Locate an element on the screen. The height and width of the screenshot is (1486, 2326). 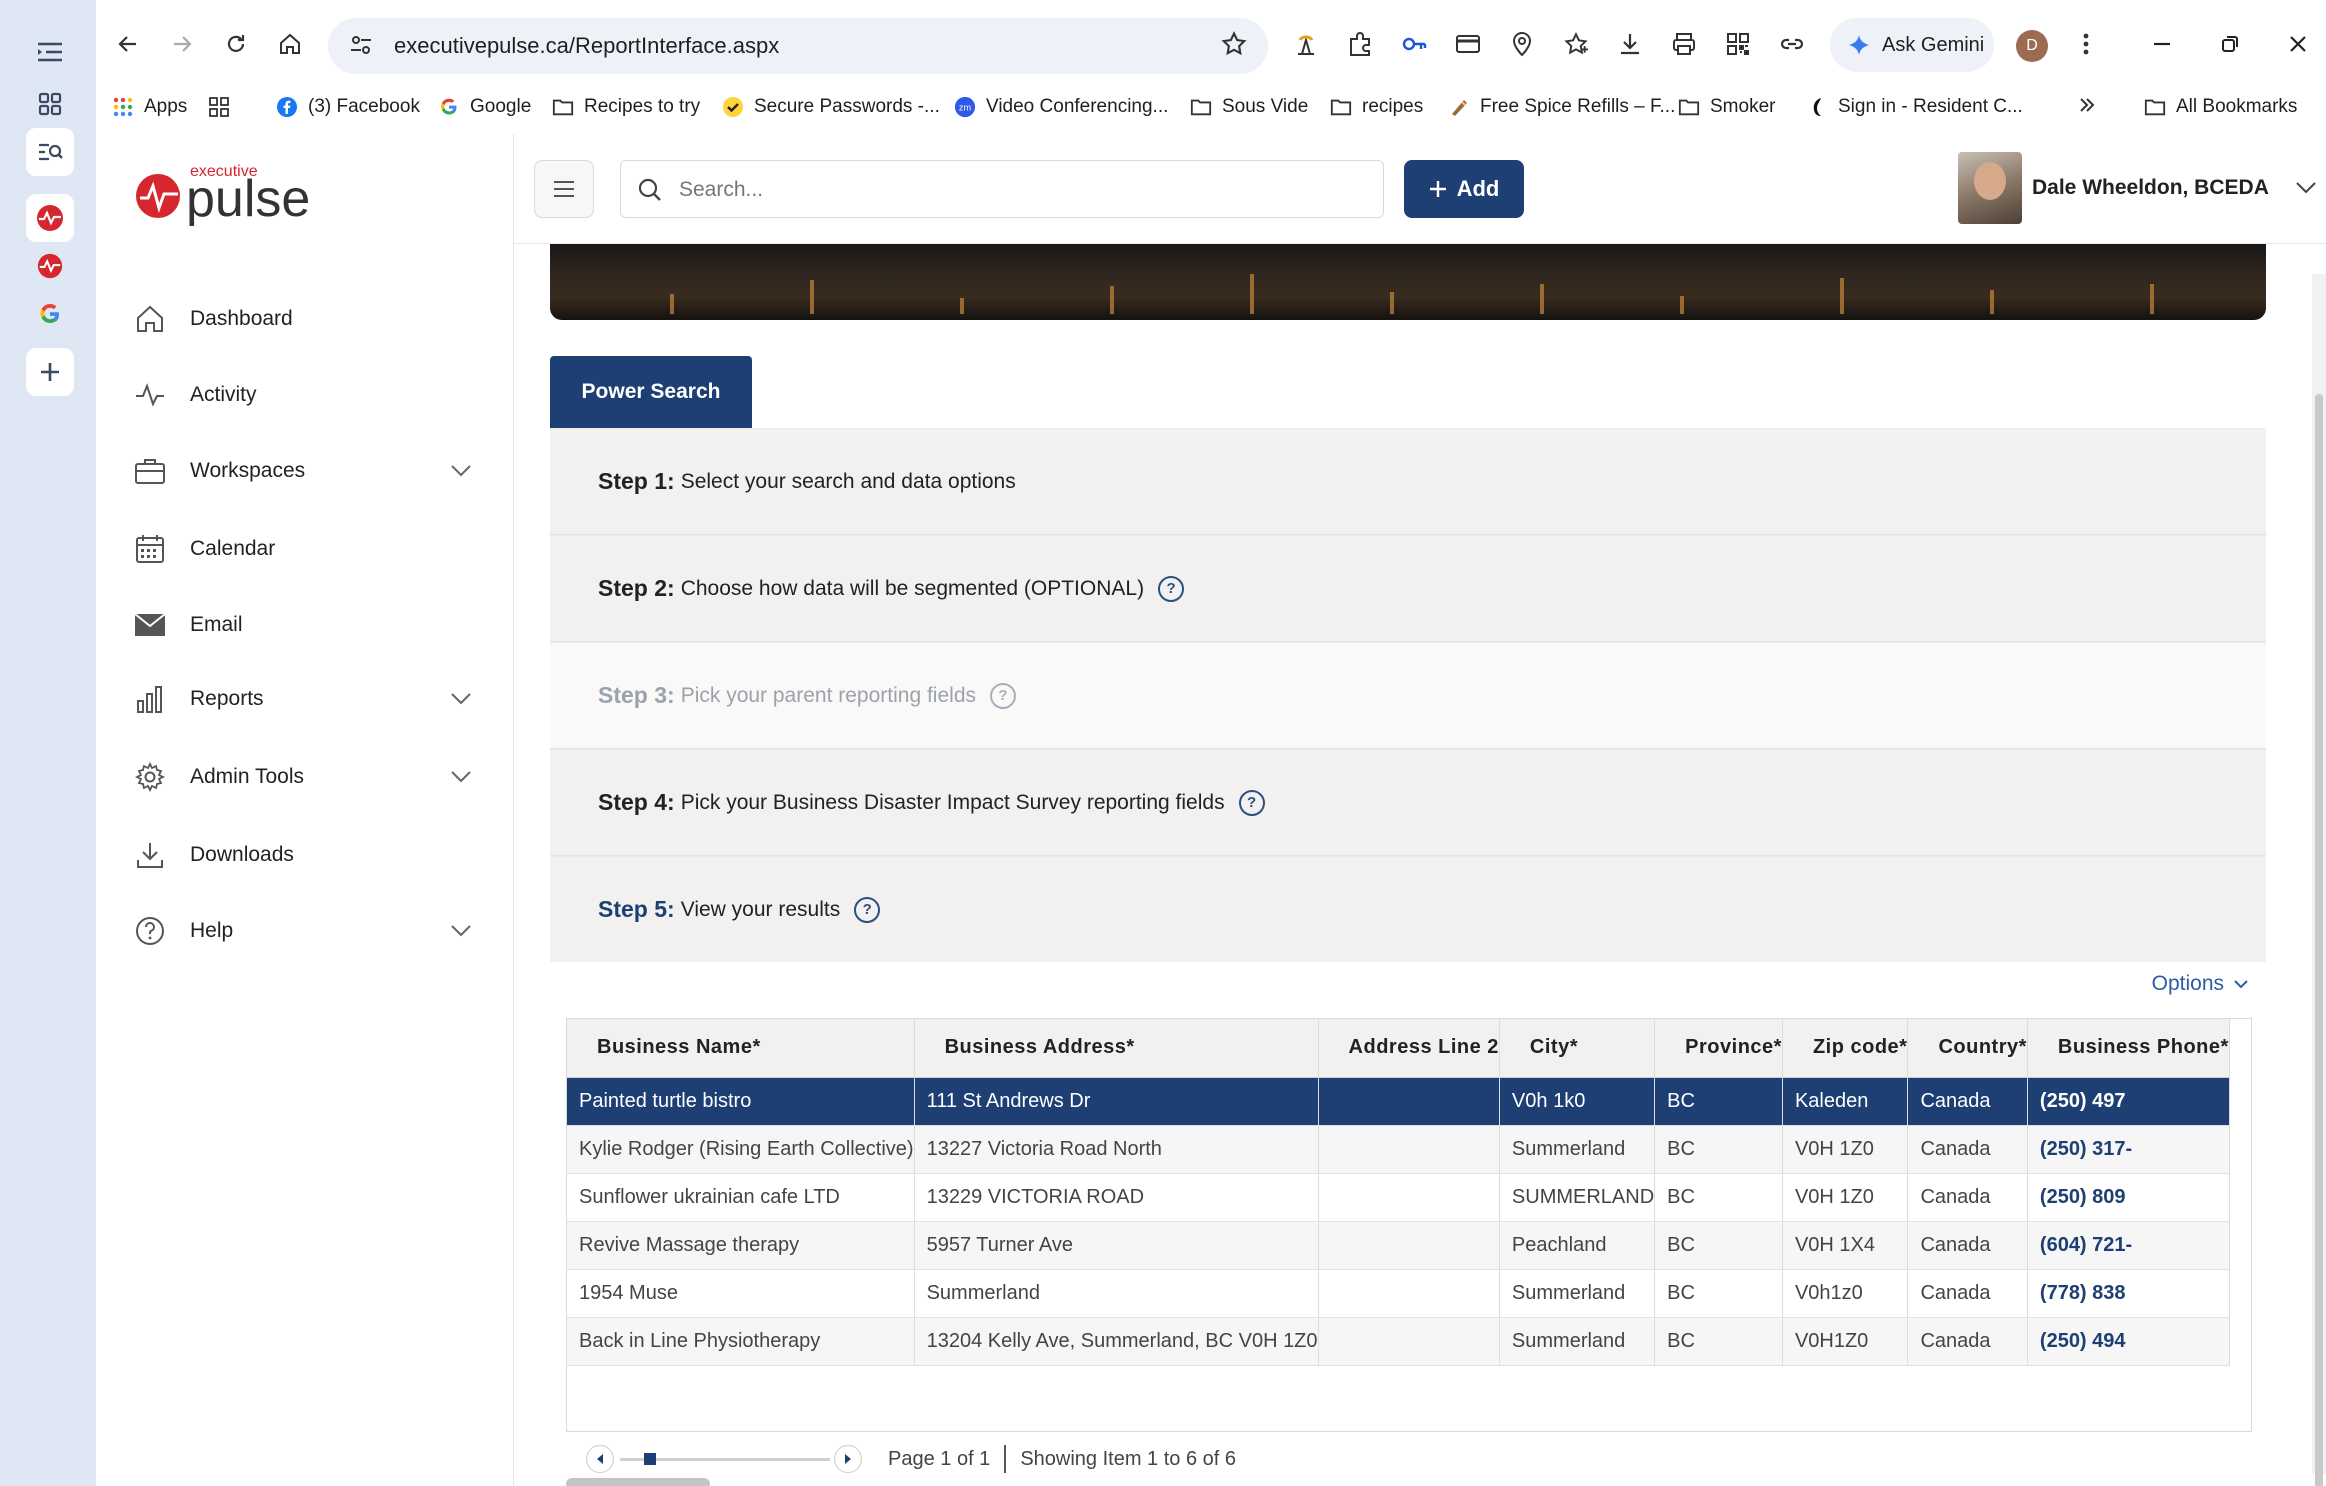
bookmark-facebook: (3) Facebook is located at coordinates (348, 107).